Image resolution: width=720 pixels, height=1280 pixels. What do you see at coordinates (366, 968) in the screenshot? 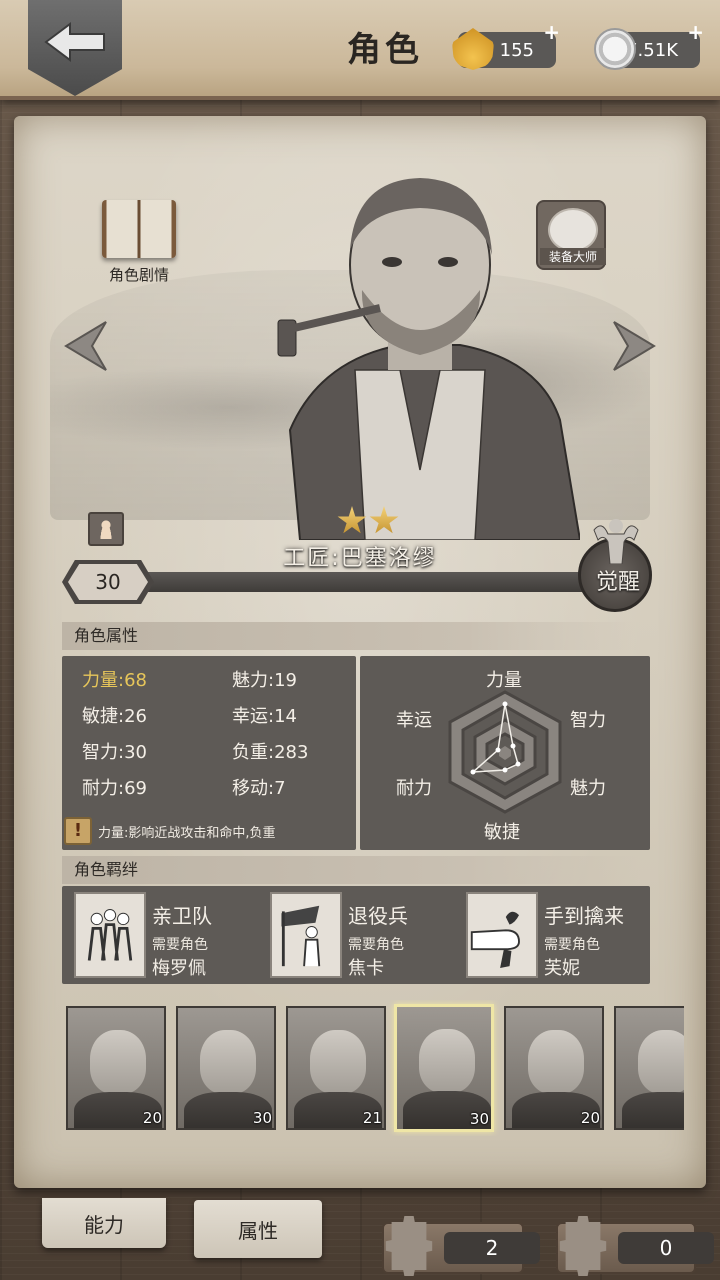
I see `bond-character: 焦卡` at bounding box center [366, 968].